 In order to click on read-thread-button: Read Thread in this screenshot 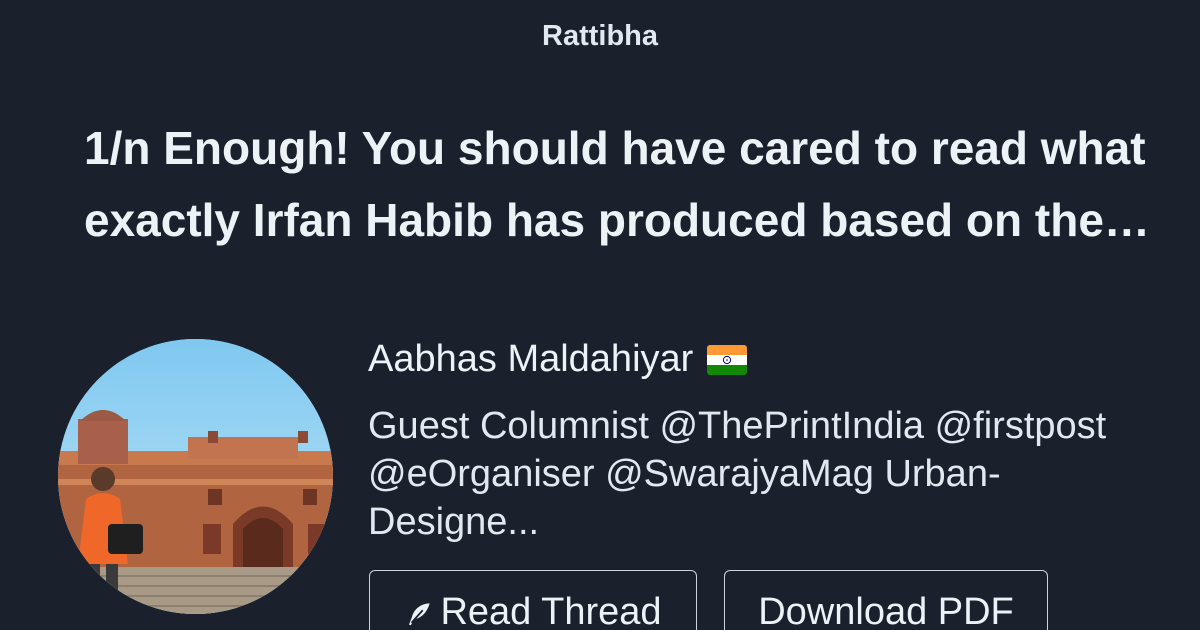, I will do `click(533, 600)`.